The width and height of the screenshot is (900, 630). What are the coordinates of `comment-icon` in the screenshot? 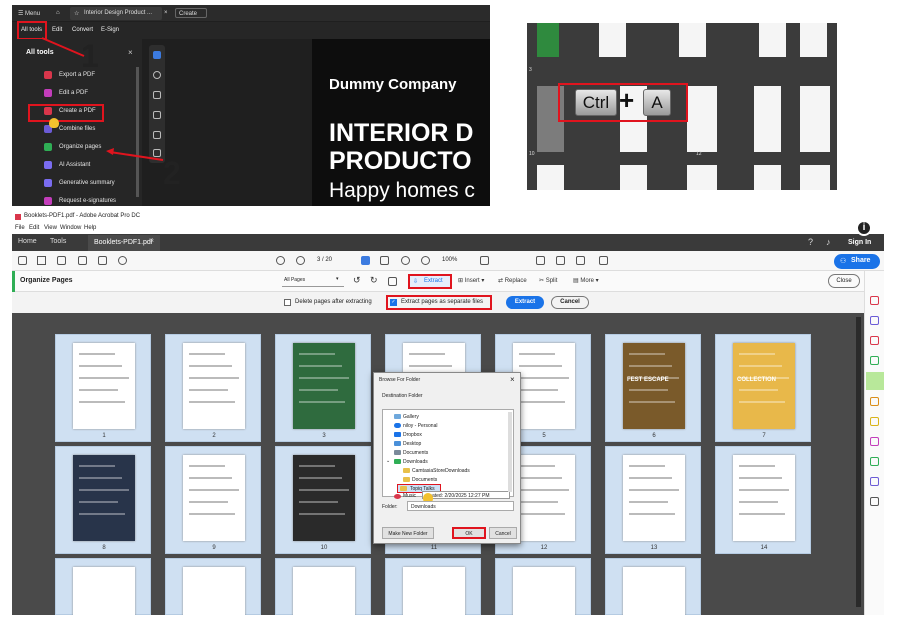 It's located at (540, 260).